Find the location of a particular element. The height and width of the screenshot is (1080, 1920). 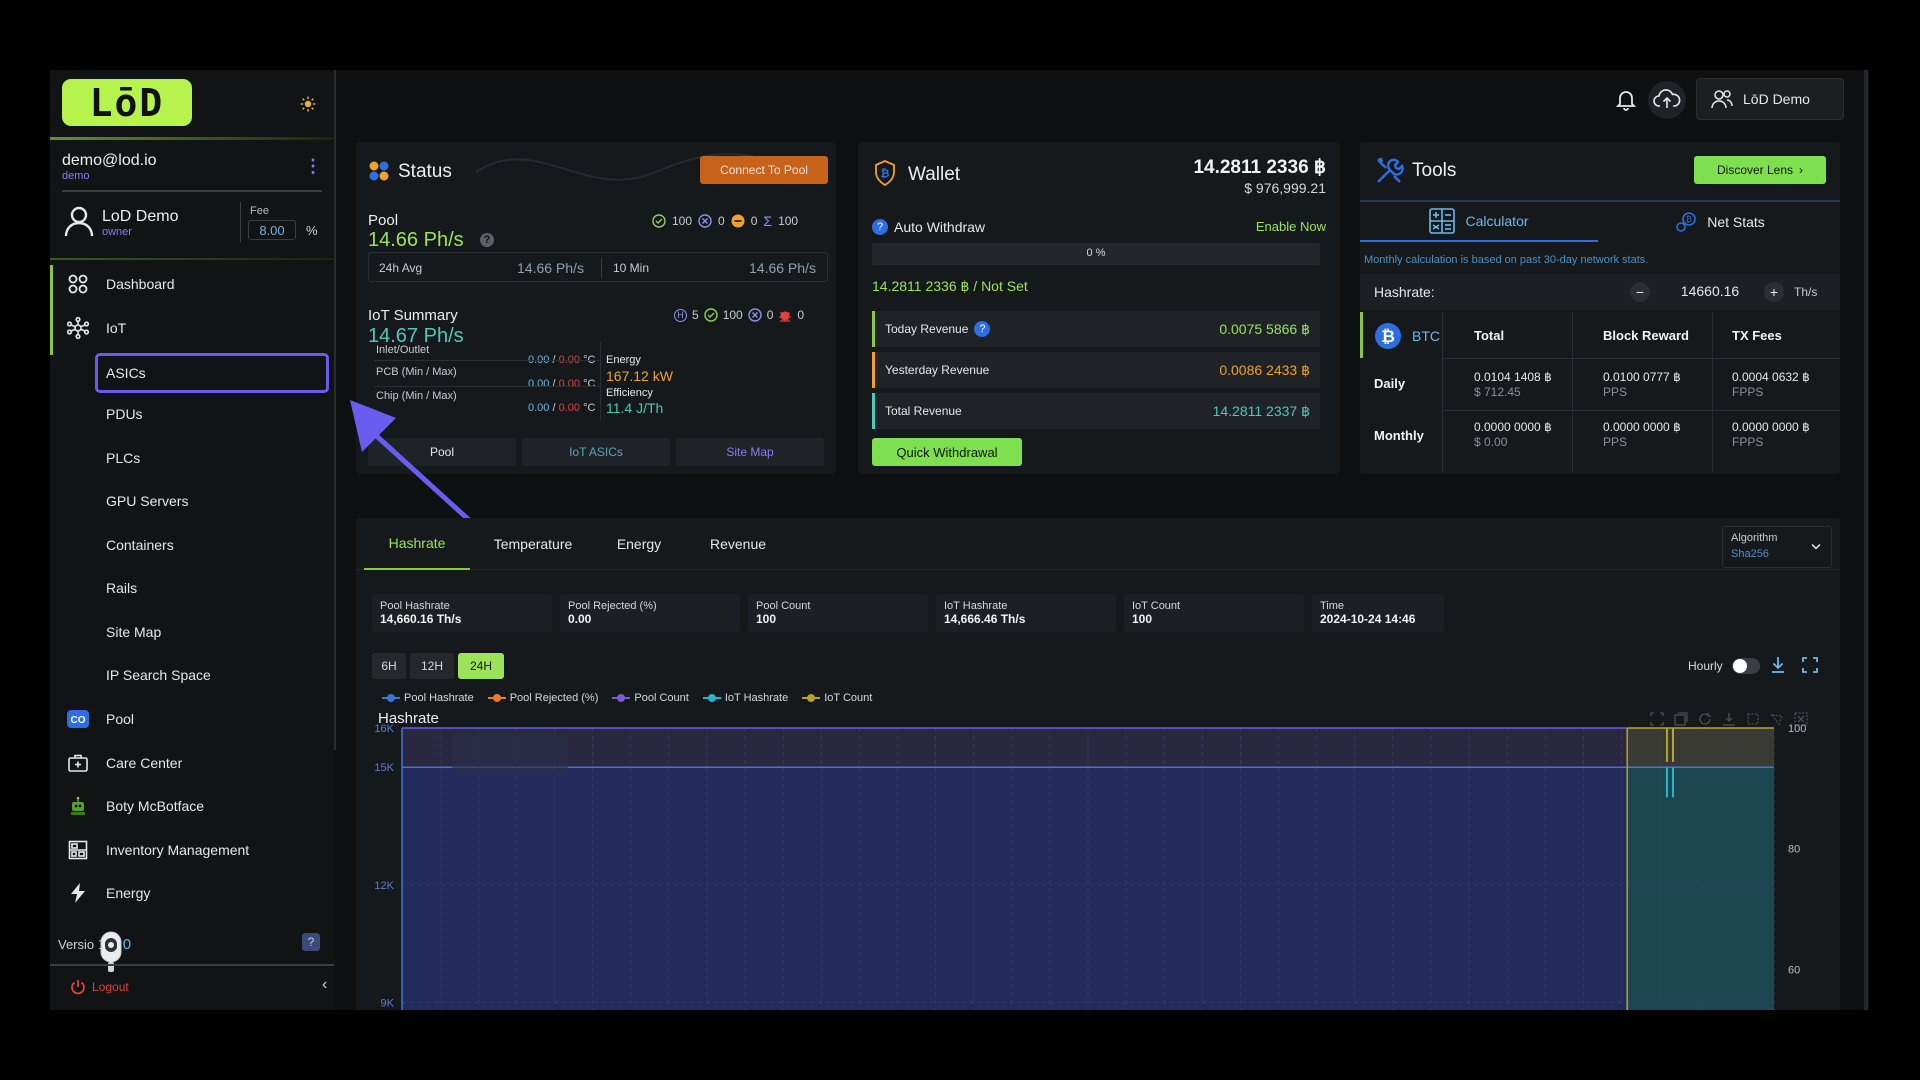

y-tick-label: 16K is located at coordinates (384, 729).